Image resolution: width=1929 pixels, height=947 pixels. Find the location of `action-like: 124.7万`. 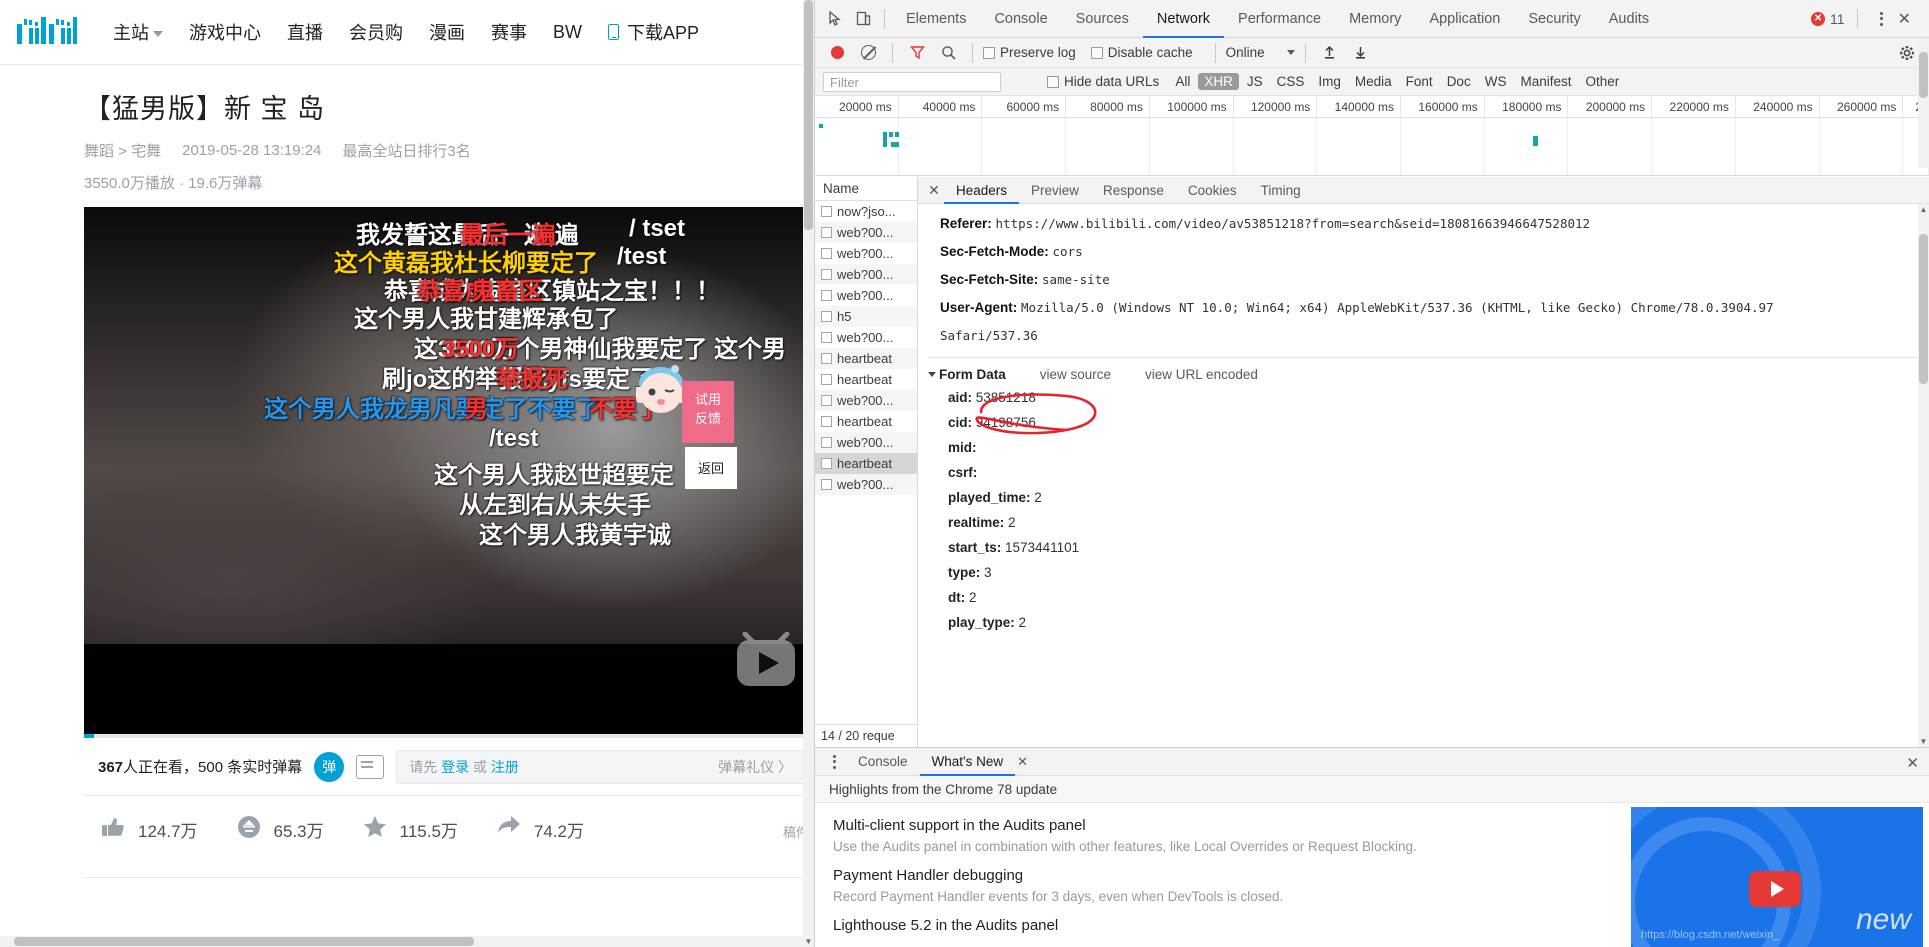

action-like: 124.7万 is located at coordinates (149, 829).